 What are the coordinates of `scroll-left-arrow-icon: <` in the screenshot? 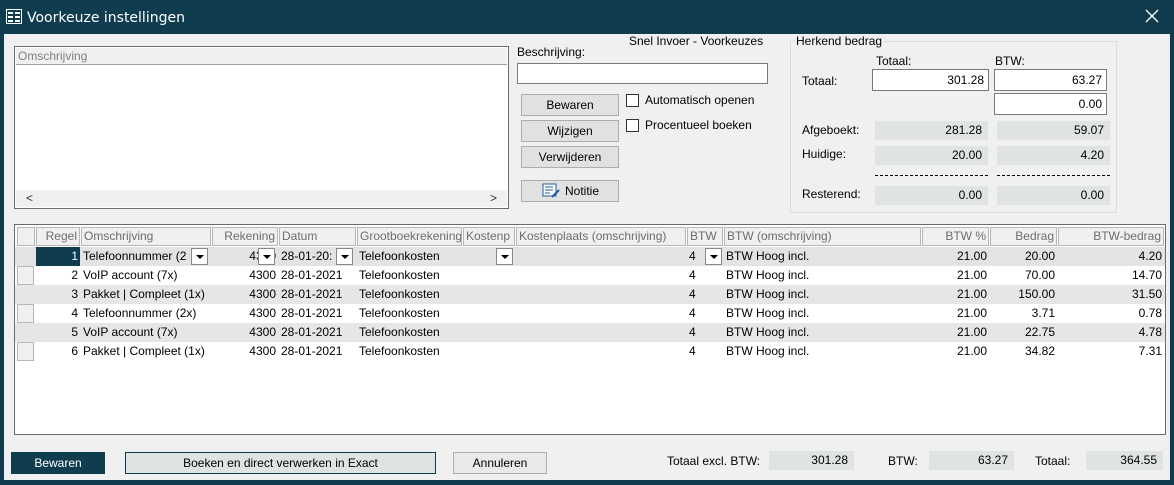 It's located at (29, 198).